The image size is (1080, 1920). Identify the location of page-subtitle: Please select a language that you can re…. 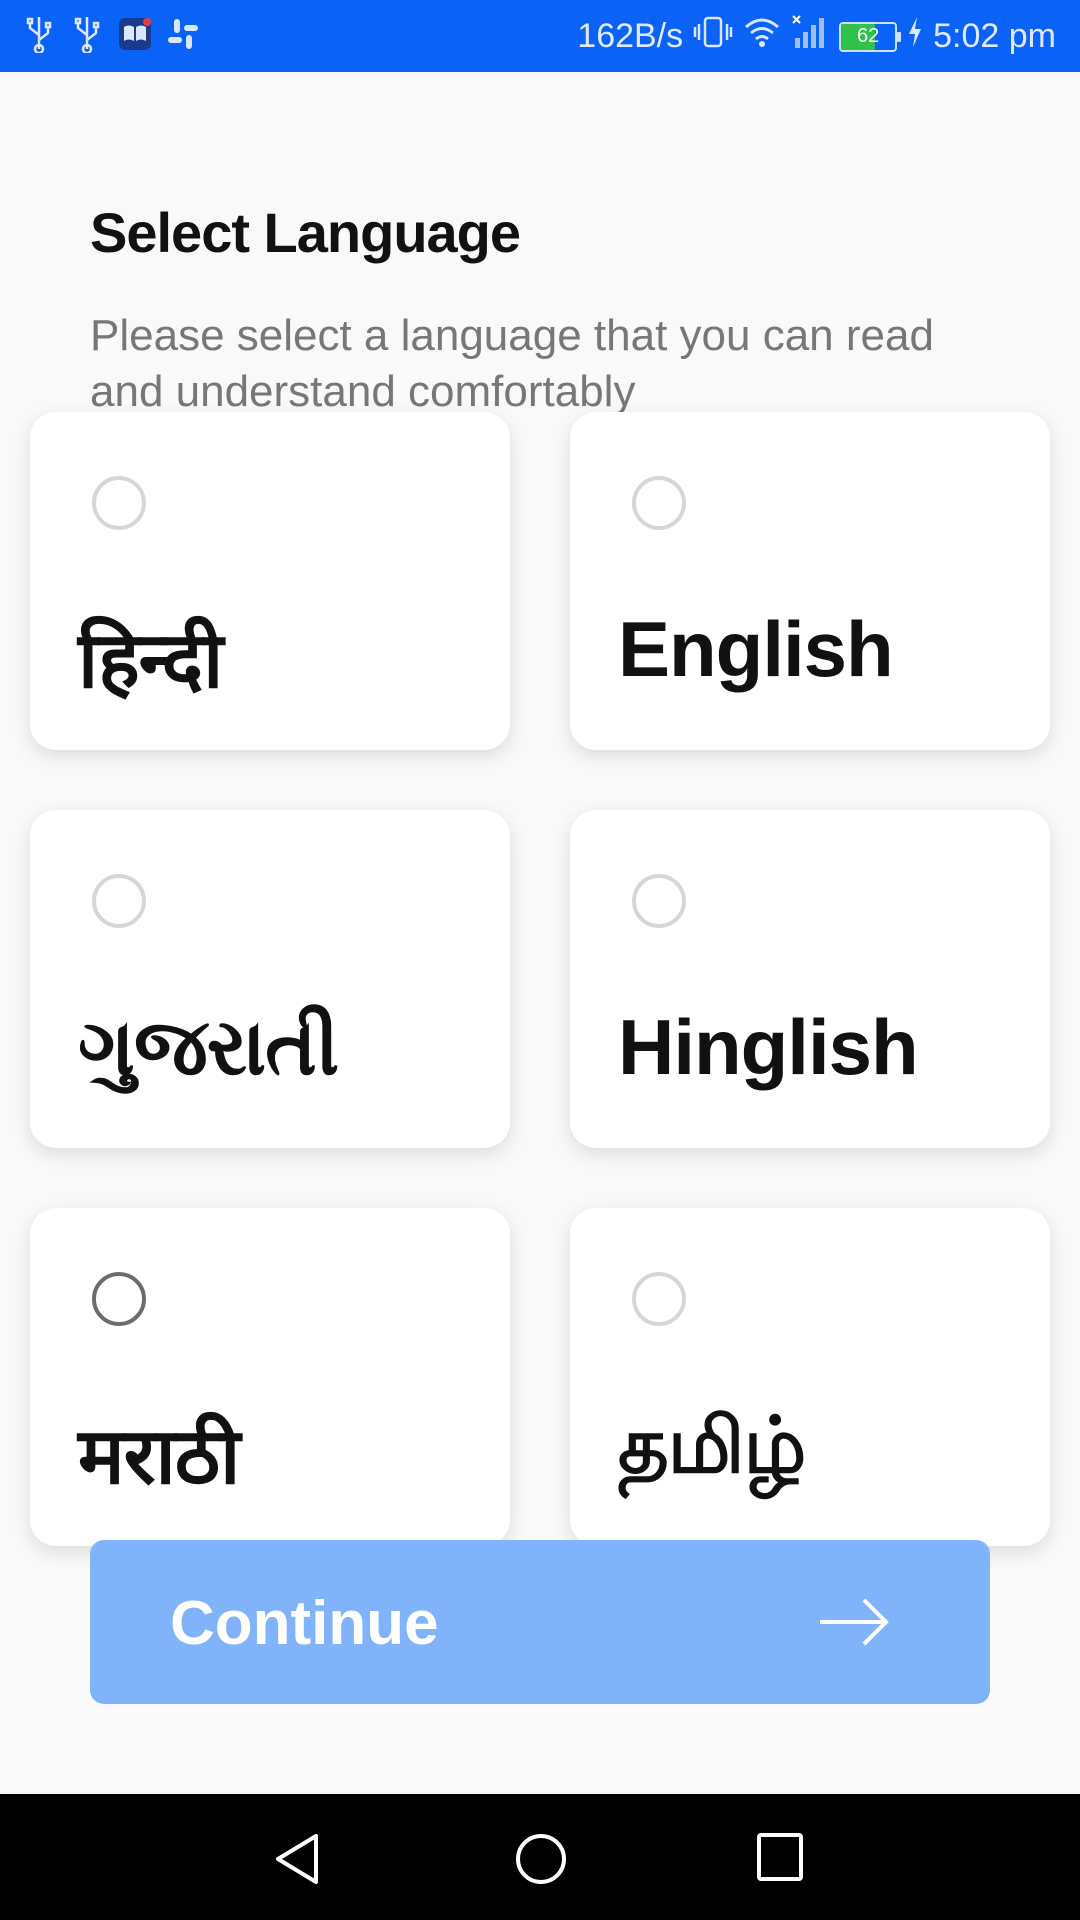
(512, 362).